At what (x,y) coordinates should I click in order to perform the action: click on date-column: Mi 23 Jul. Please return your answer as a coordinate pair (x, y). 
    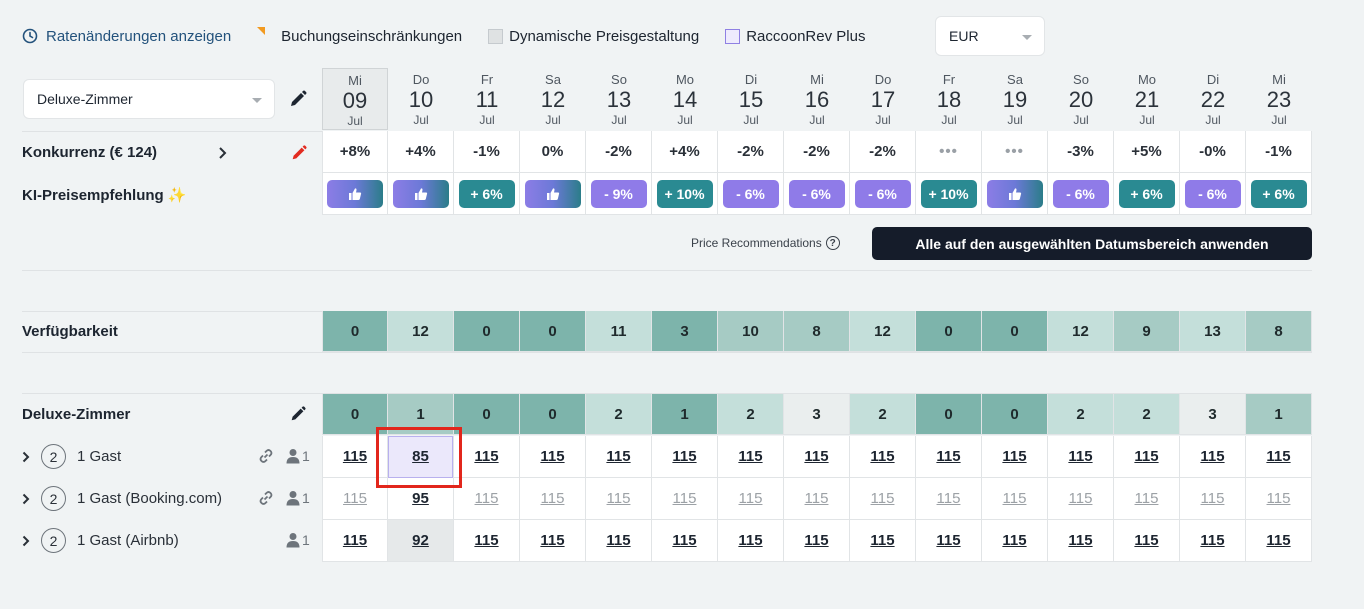
    Looking at the image, I should click on (1279, 99).